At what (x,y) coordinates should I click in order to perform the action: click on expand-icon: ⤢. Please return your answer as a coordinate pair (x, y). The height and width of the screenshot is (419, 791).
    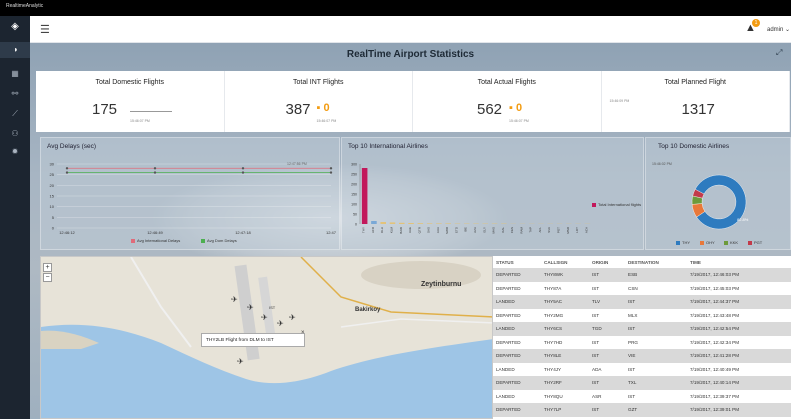
    Looking at the image, I should click on (779, 53).